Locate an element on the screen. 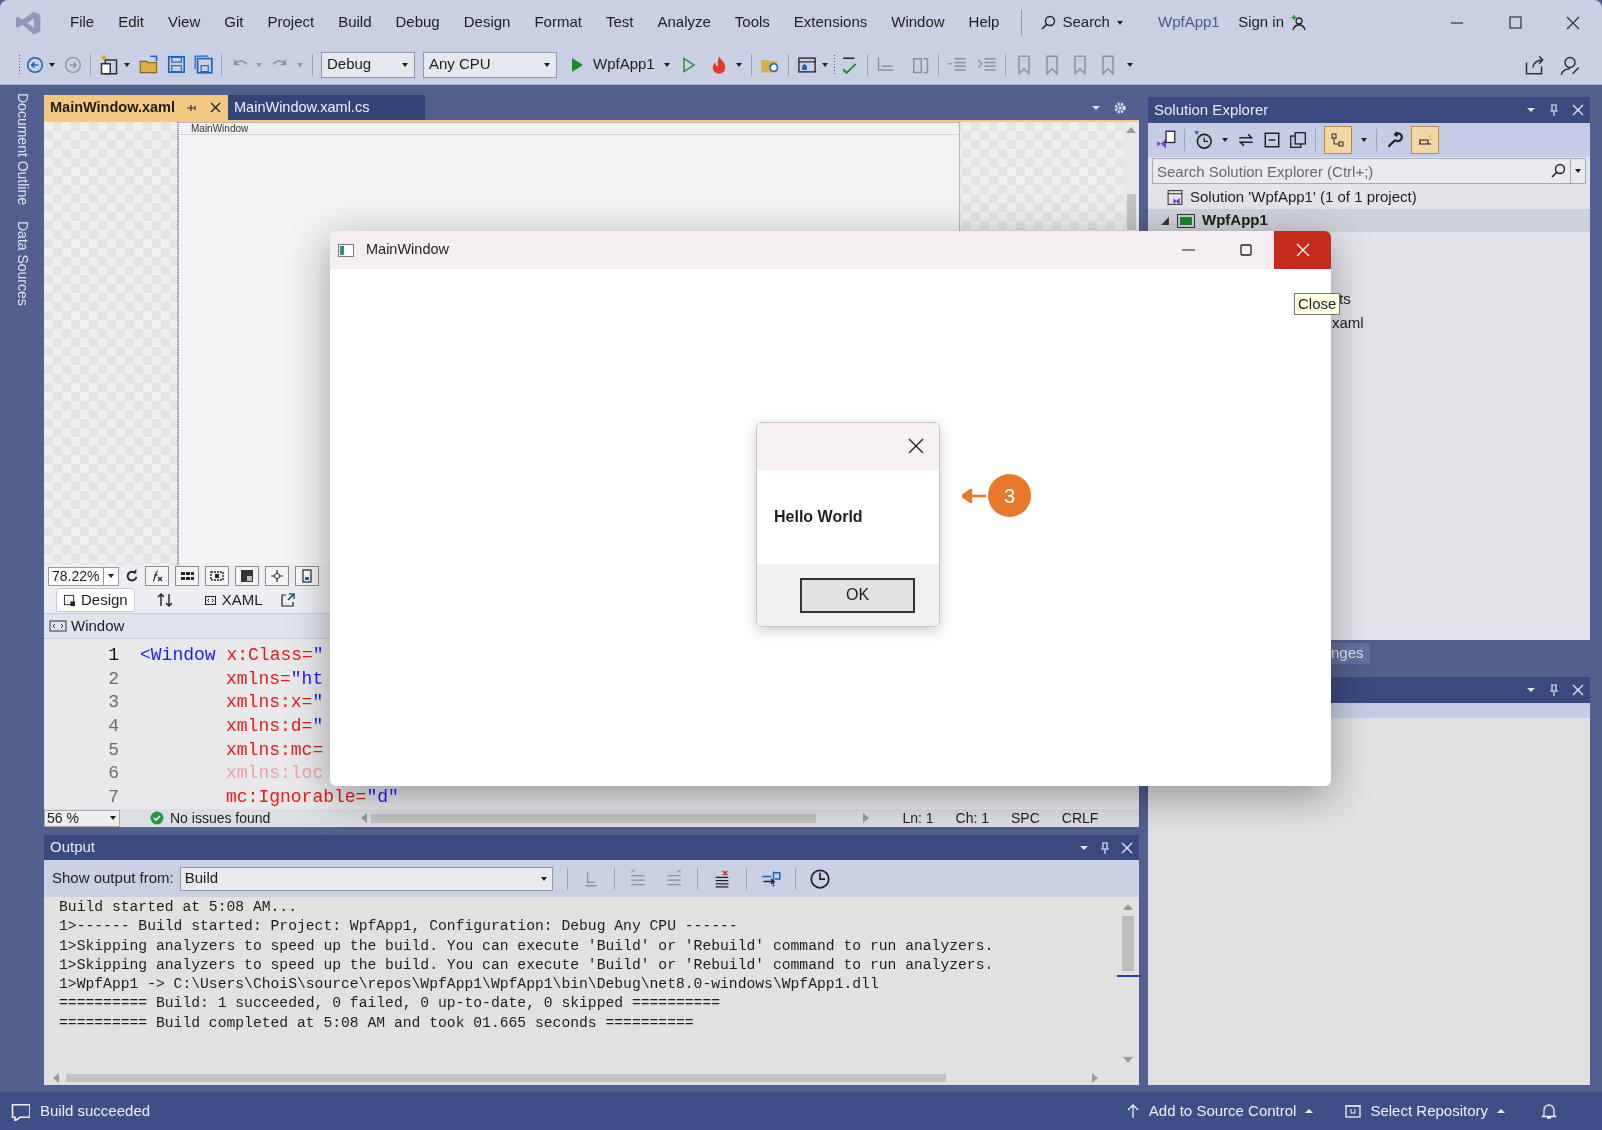 This screenshot has width=1602, height=1130. search-field: Search Solution Explorer (Ctrl+;) is located at coordinates (1369, 171).